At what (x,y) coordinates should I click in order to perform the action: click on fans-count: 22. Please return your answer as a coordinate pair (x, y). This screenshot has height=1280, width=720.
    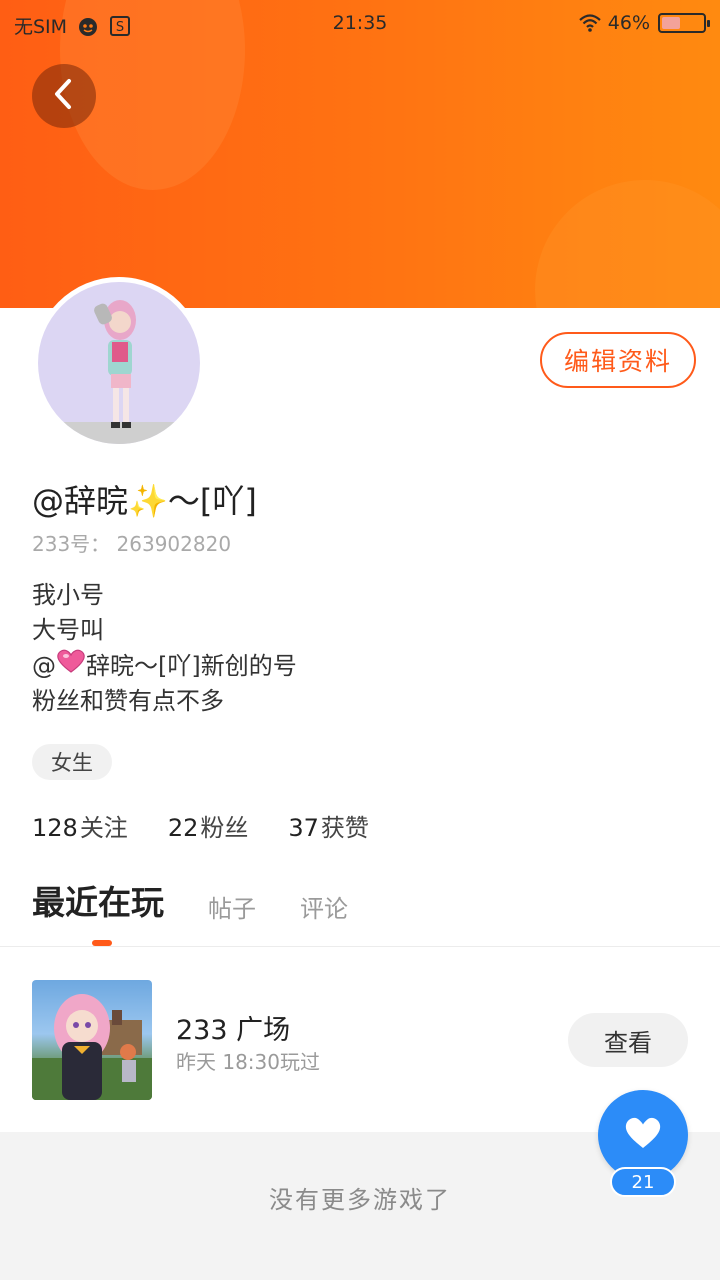
    Looking at the image, I should click on (183, 828).